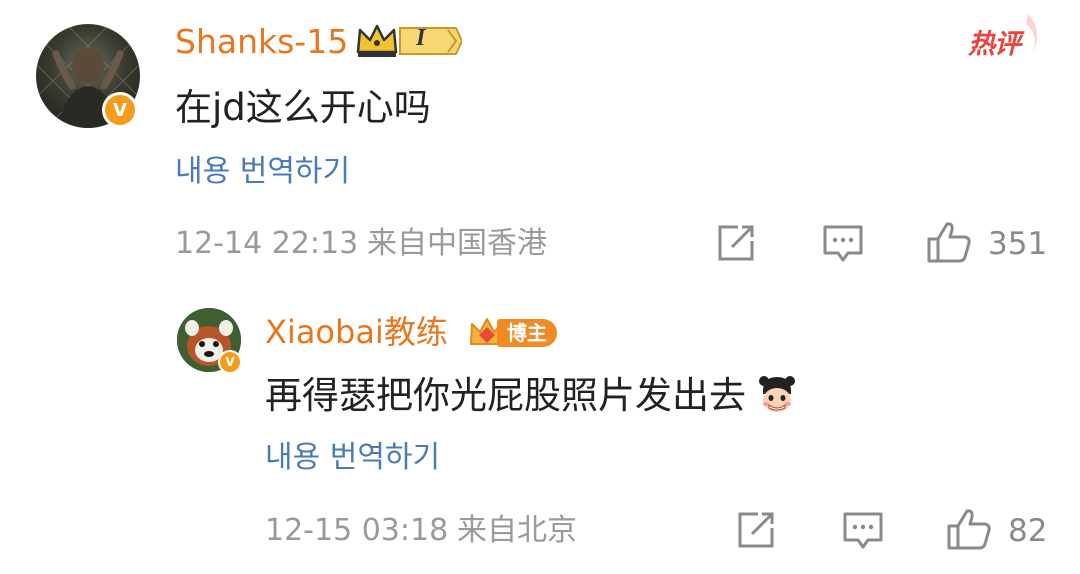 Image resolution: width=1080 pixels, height=574 pixels. Describe the element at coordinates (1018, 244) in the screenshot. I see `like-count: 351` at that location.